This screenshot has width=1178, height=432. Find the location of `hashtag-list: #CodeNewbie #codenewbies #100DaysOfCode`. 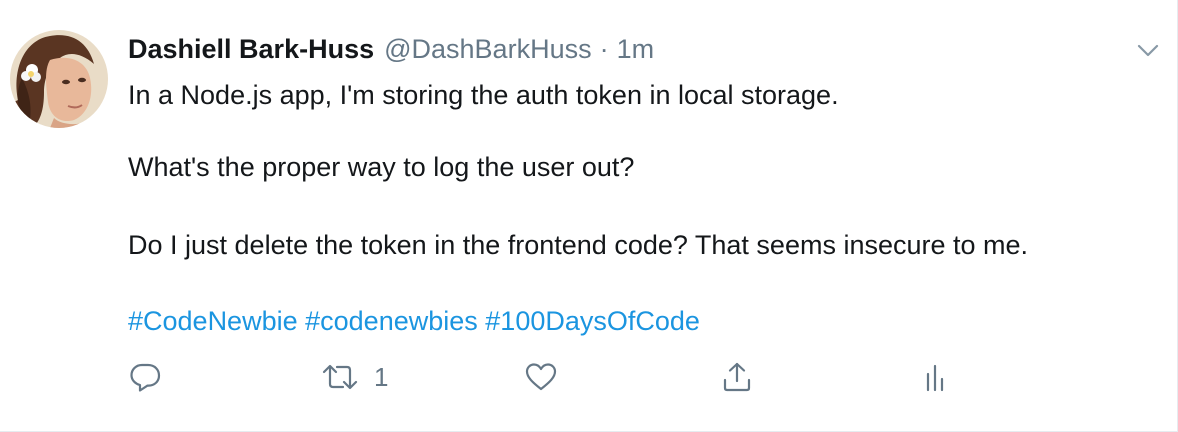

hashtag-list: #CodeNewbie #codenewbies #100DaysOfCode is located at coordinates (414, 321).